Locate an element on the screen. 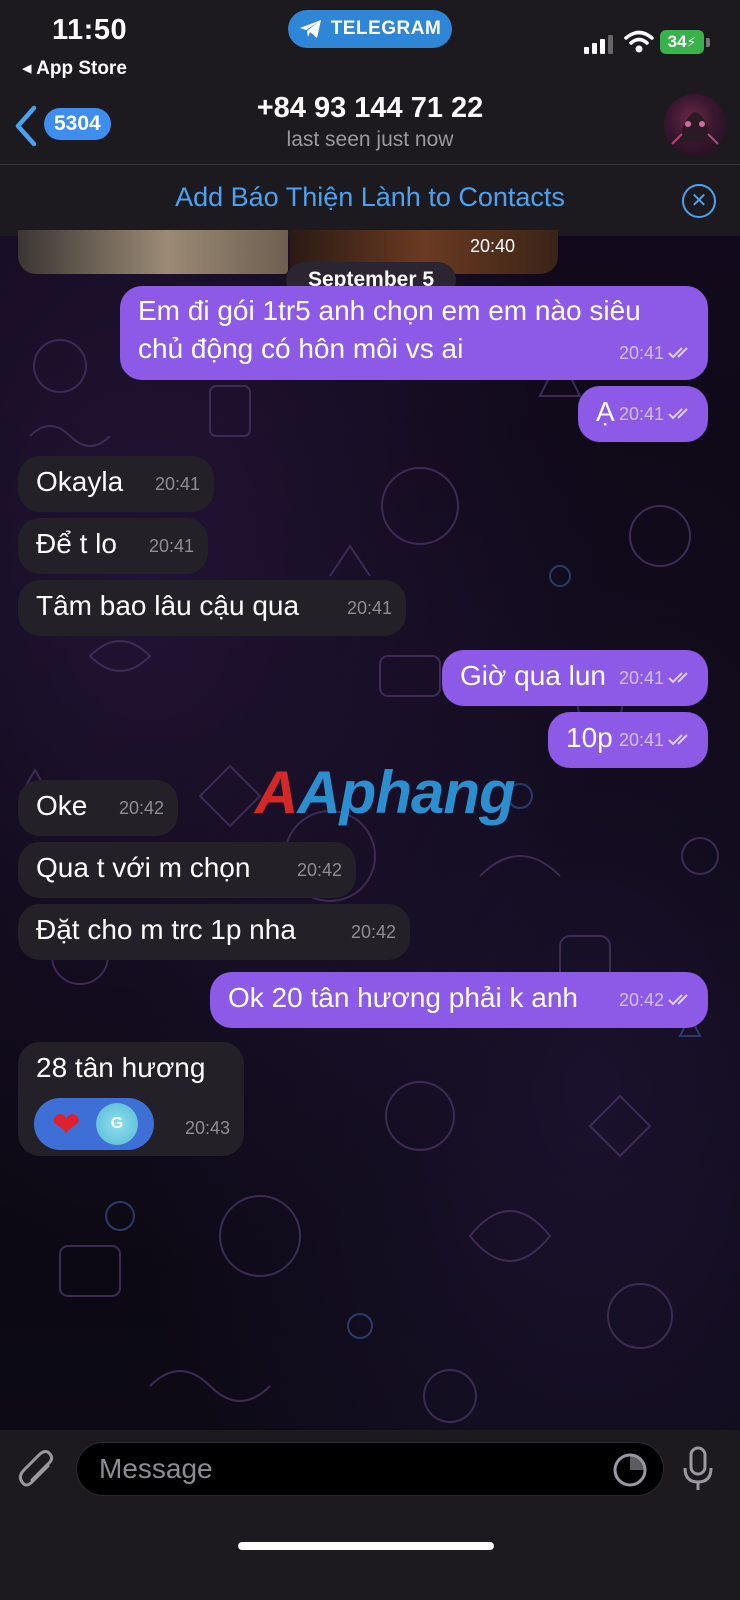  message-meta: 20:43 is located at coordinates (207, 1128).